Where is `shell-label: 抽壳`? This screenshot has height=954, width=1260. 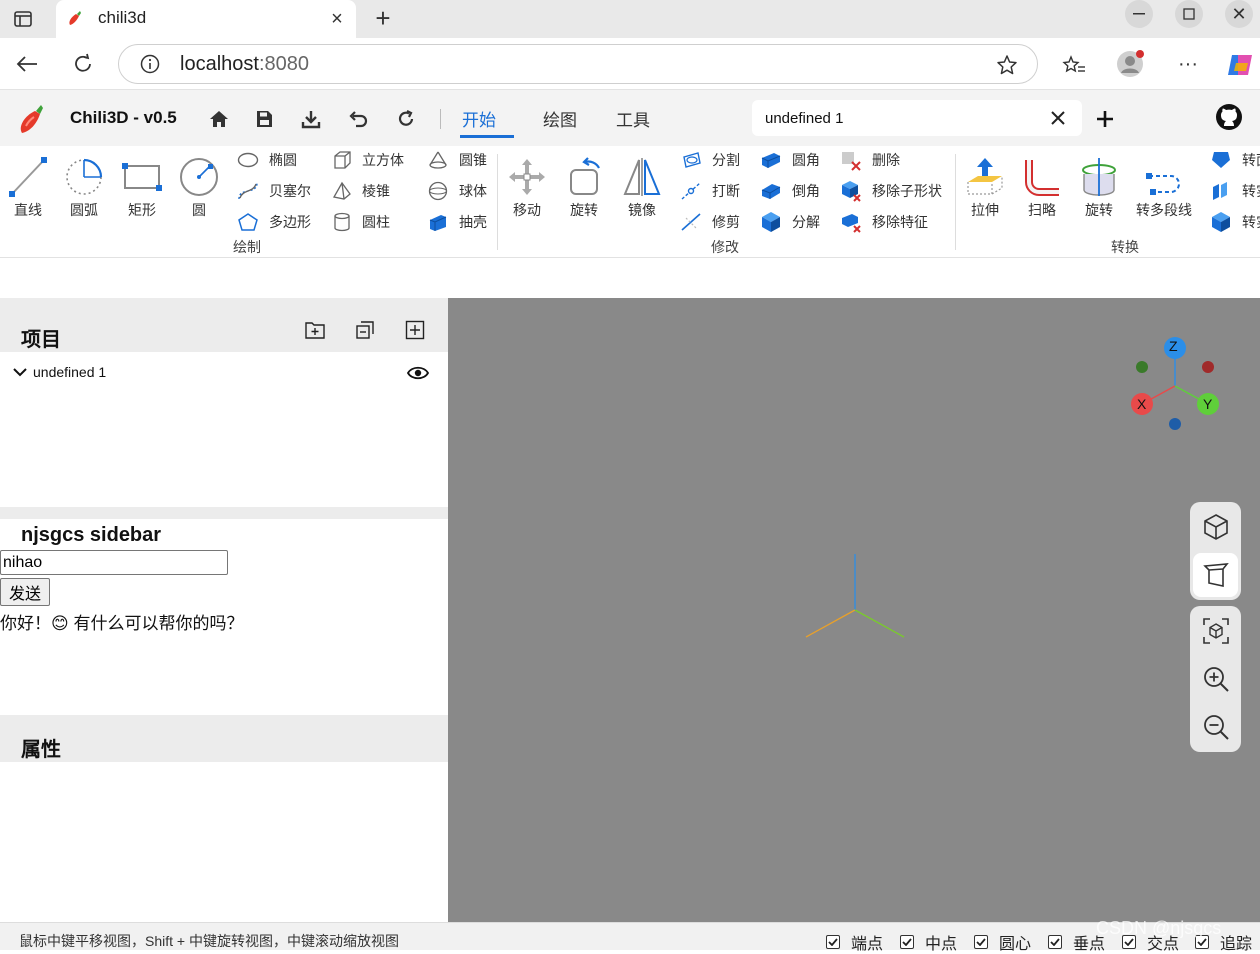
shell-label: 抽壳 is located at coordinates (473, 222).